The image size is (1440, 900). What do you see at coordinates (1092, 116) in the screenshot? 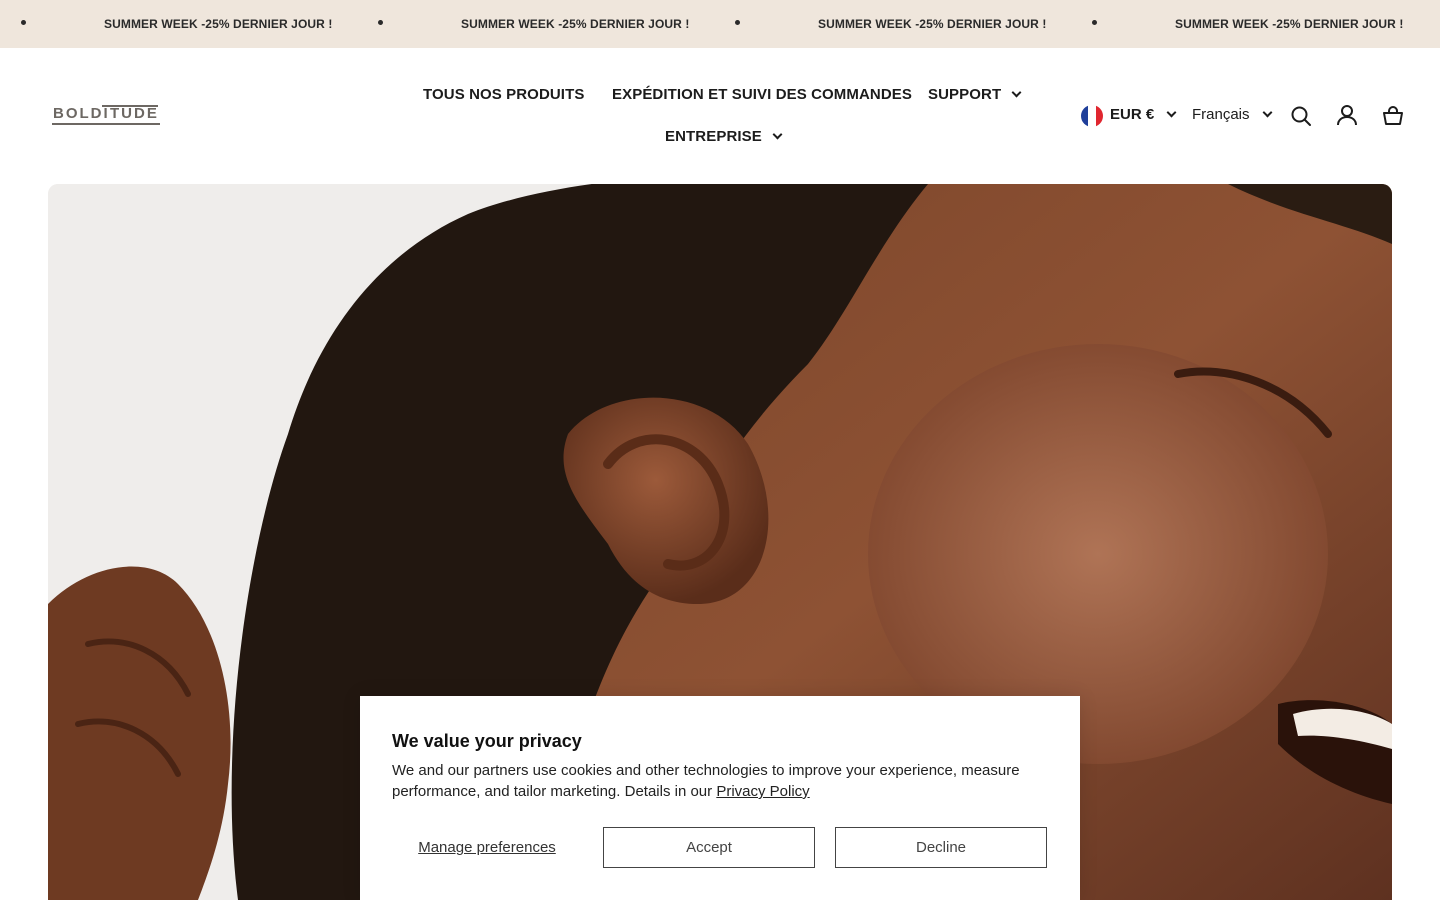
I see `france-flag-icon` at bounding box center [1092, 116].